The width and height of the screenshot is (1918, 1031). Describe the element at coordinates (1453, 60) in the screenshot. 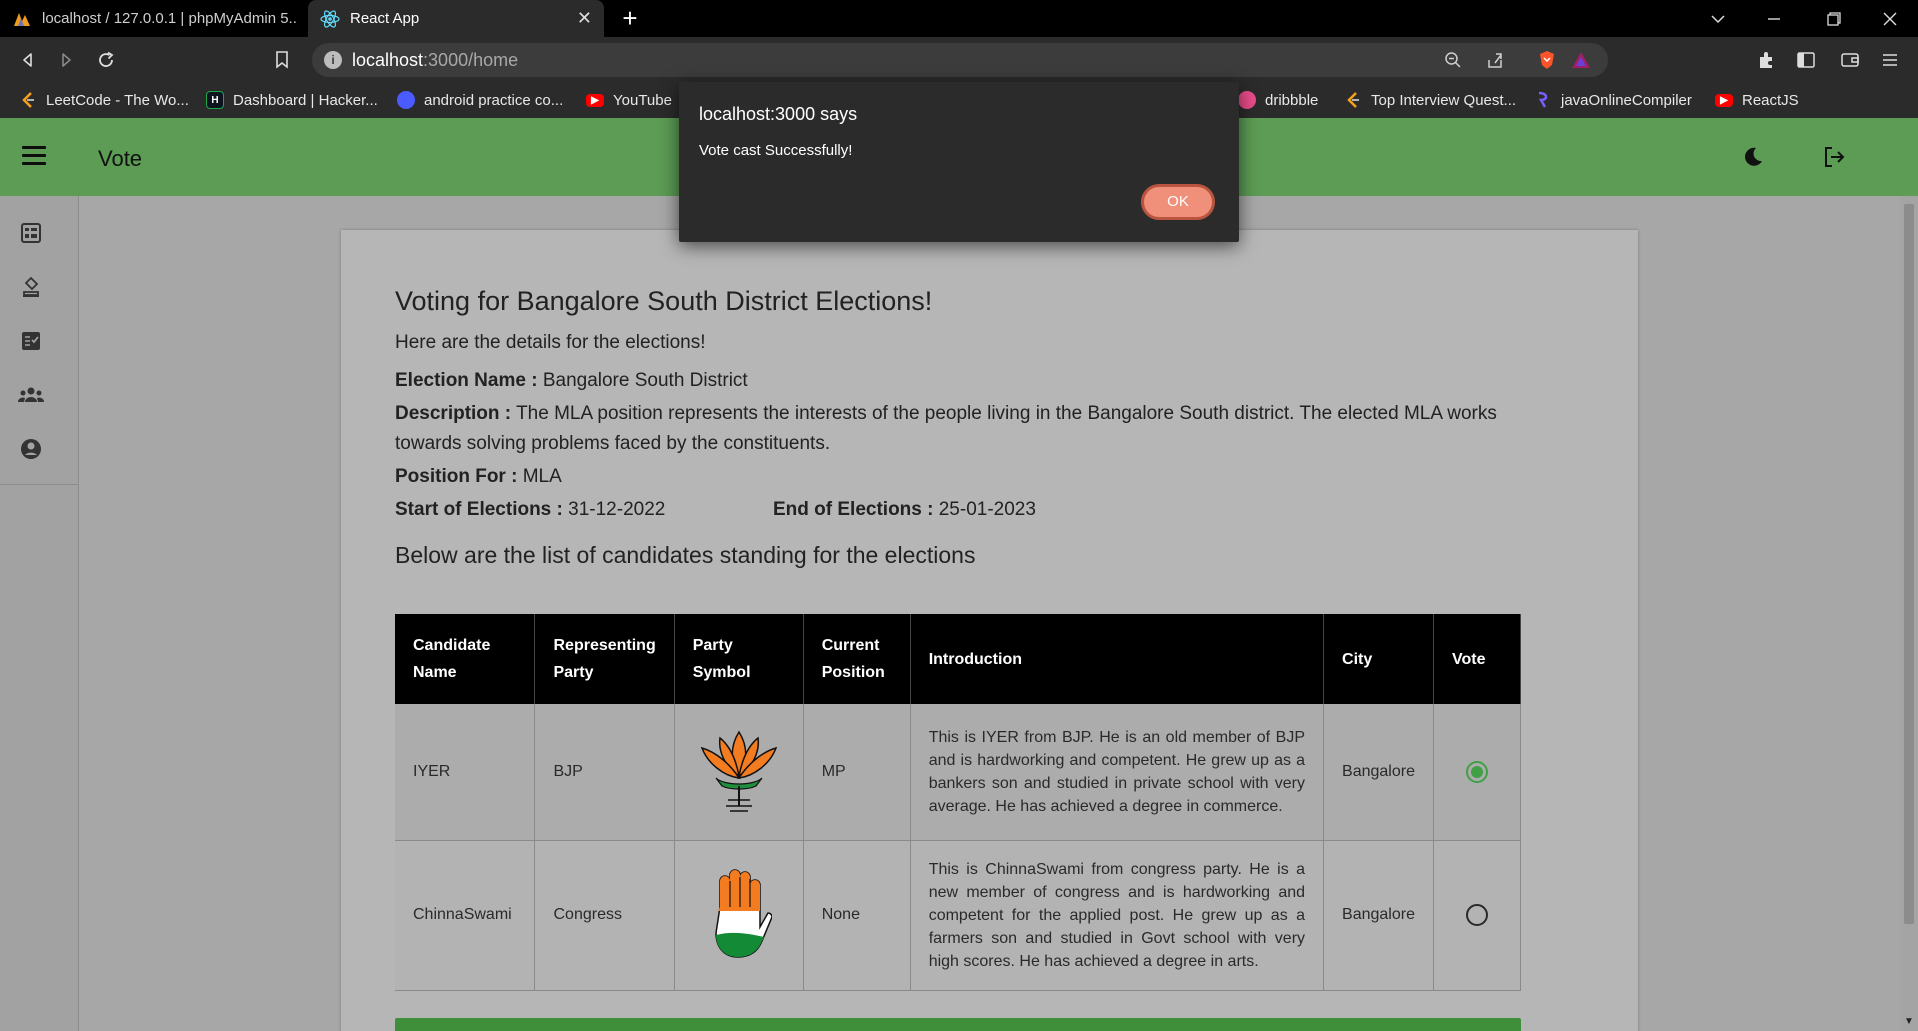

I see `zoom-icon` at that location.